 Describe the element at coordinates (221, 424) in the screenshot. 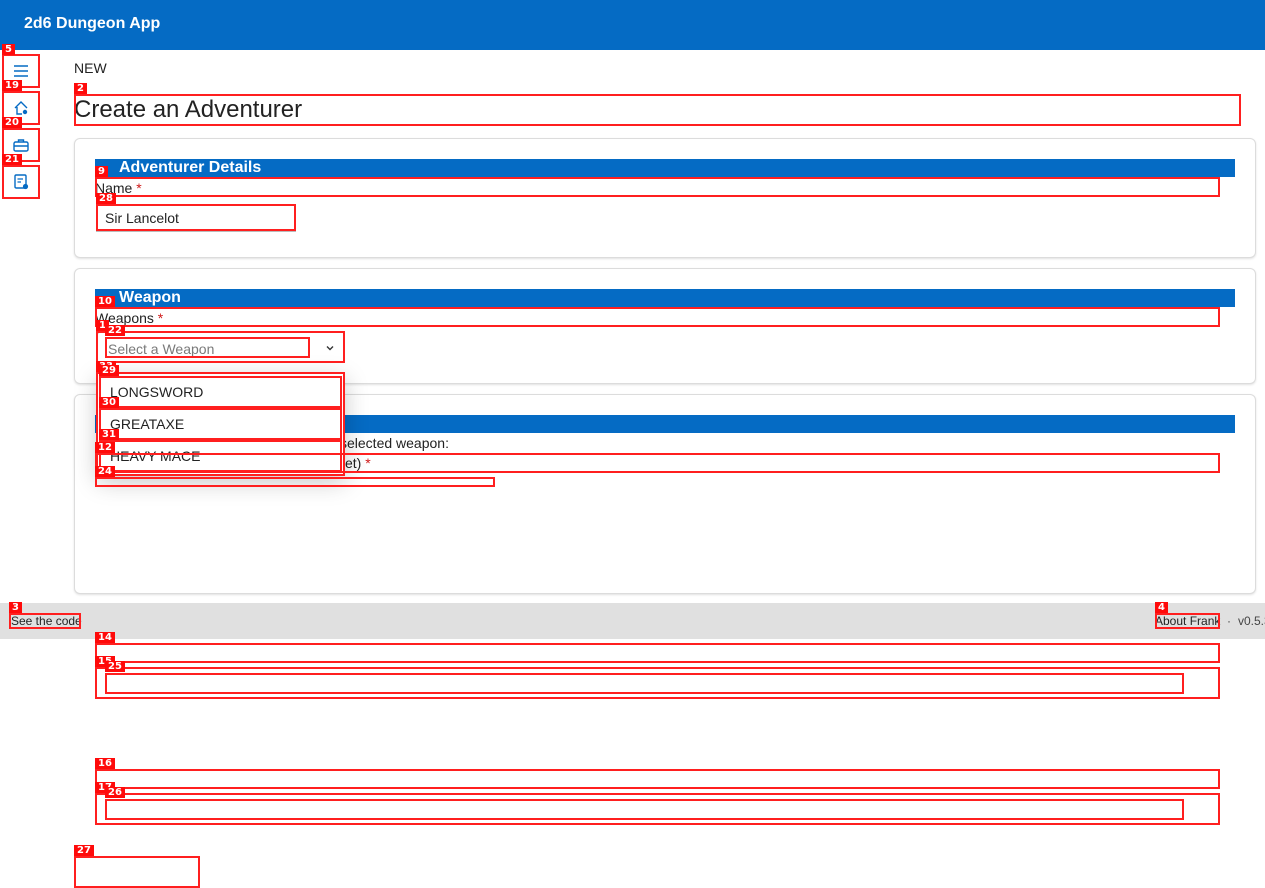

I see `weapon-dropdown-menu: LONGSWORD GREATAXE HEAVY MACE` at that location.